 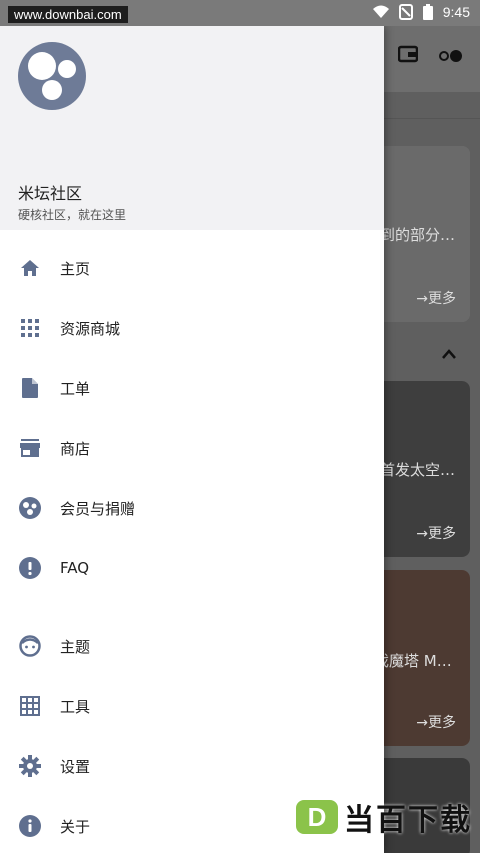 What do you see at coordinates (408, 56) in the screenshot?
I see `wallet-icon` at bounding box center [408, 56].